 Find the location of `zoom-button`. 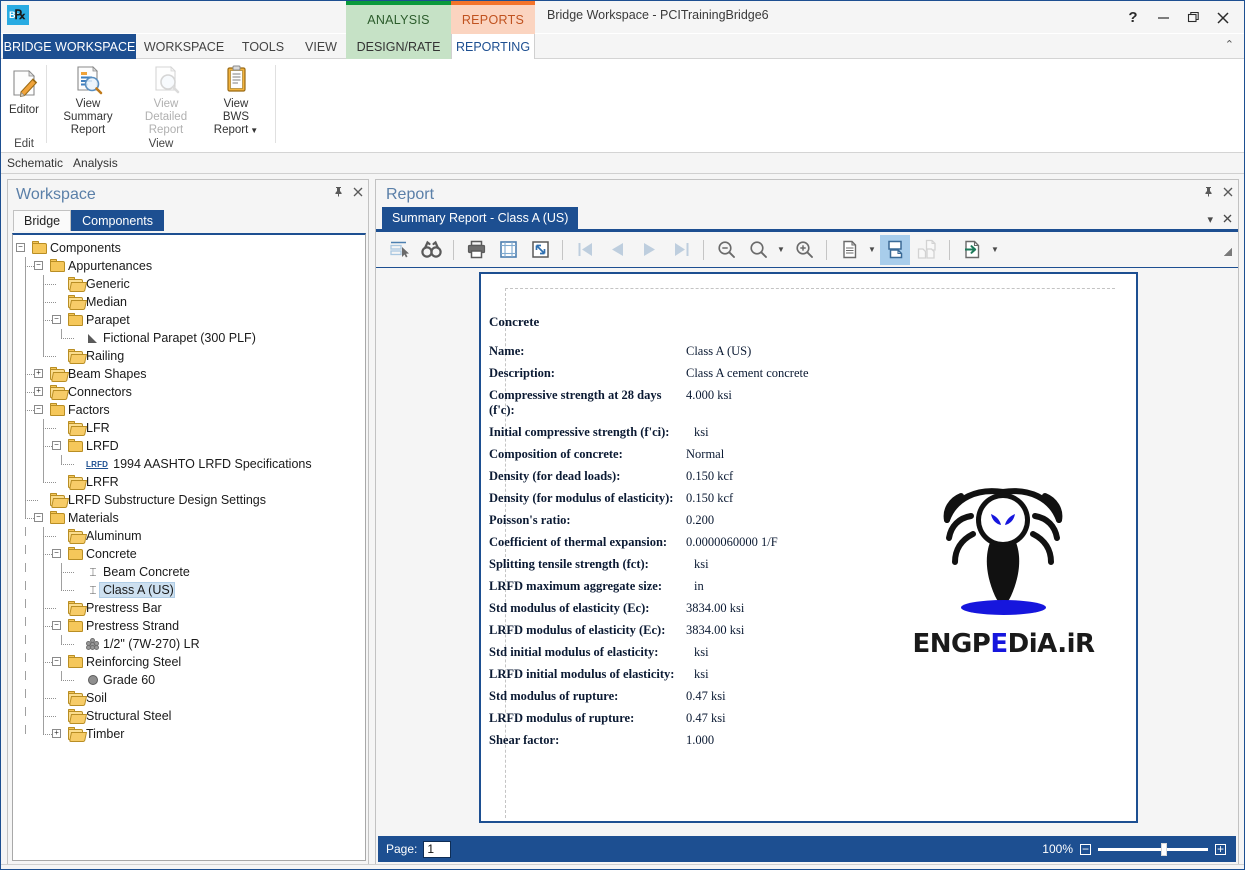

zoom-button is located at coordinates (758, 250).